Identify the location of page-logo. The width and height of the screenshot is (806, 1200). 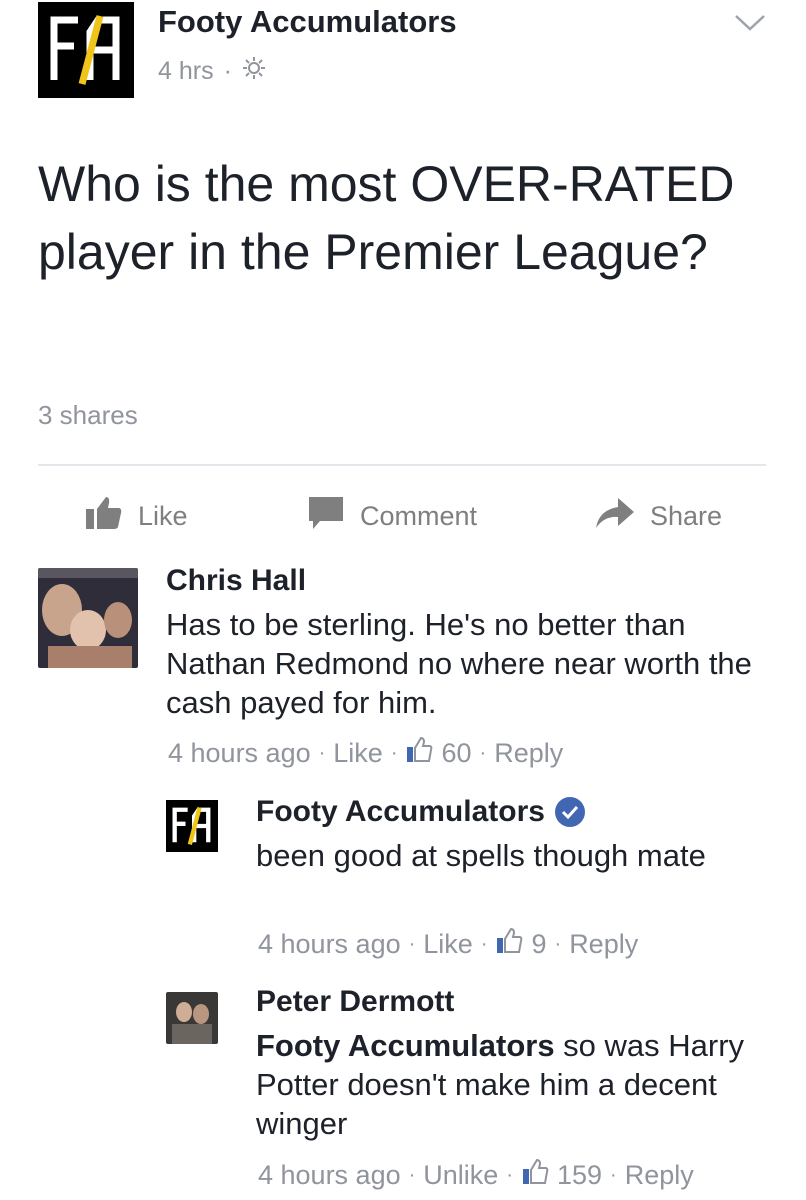
(86, 50).